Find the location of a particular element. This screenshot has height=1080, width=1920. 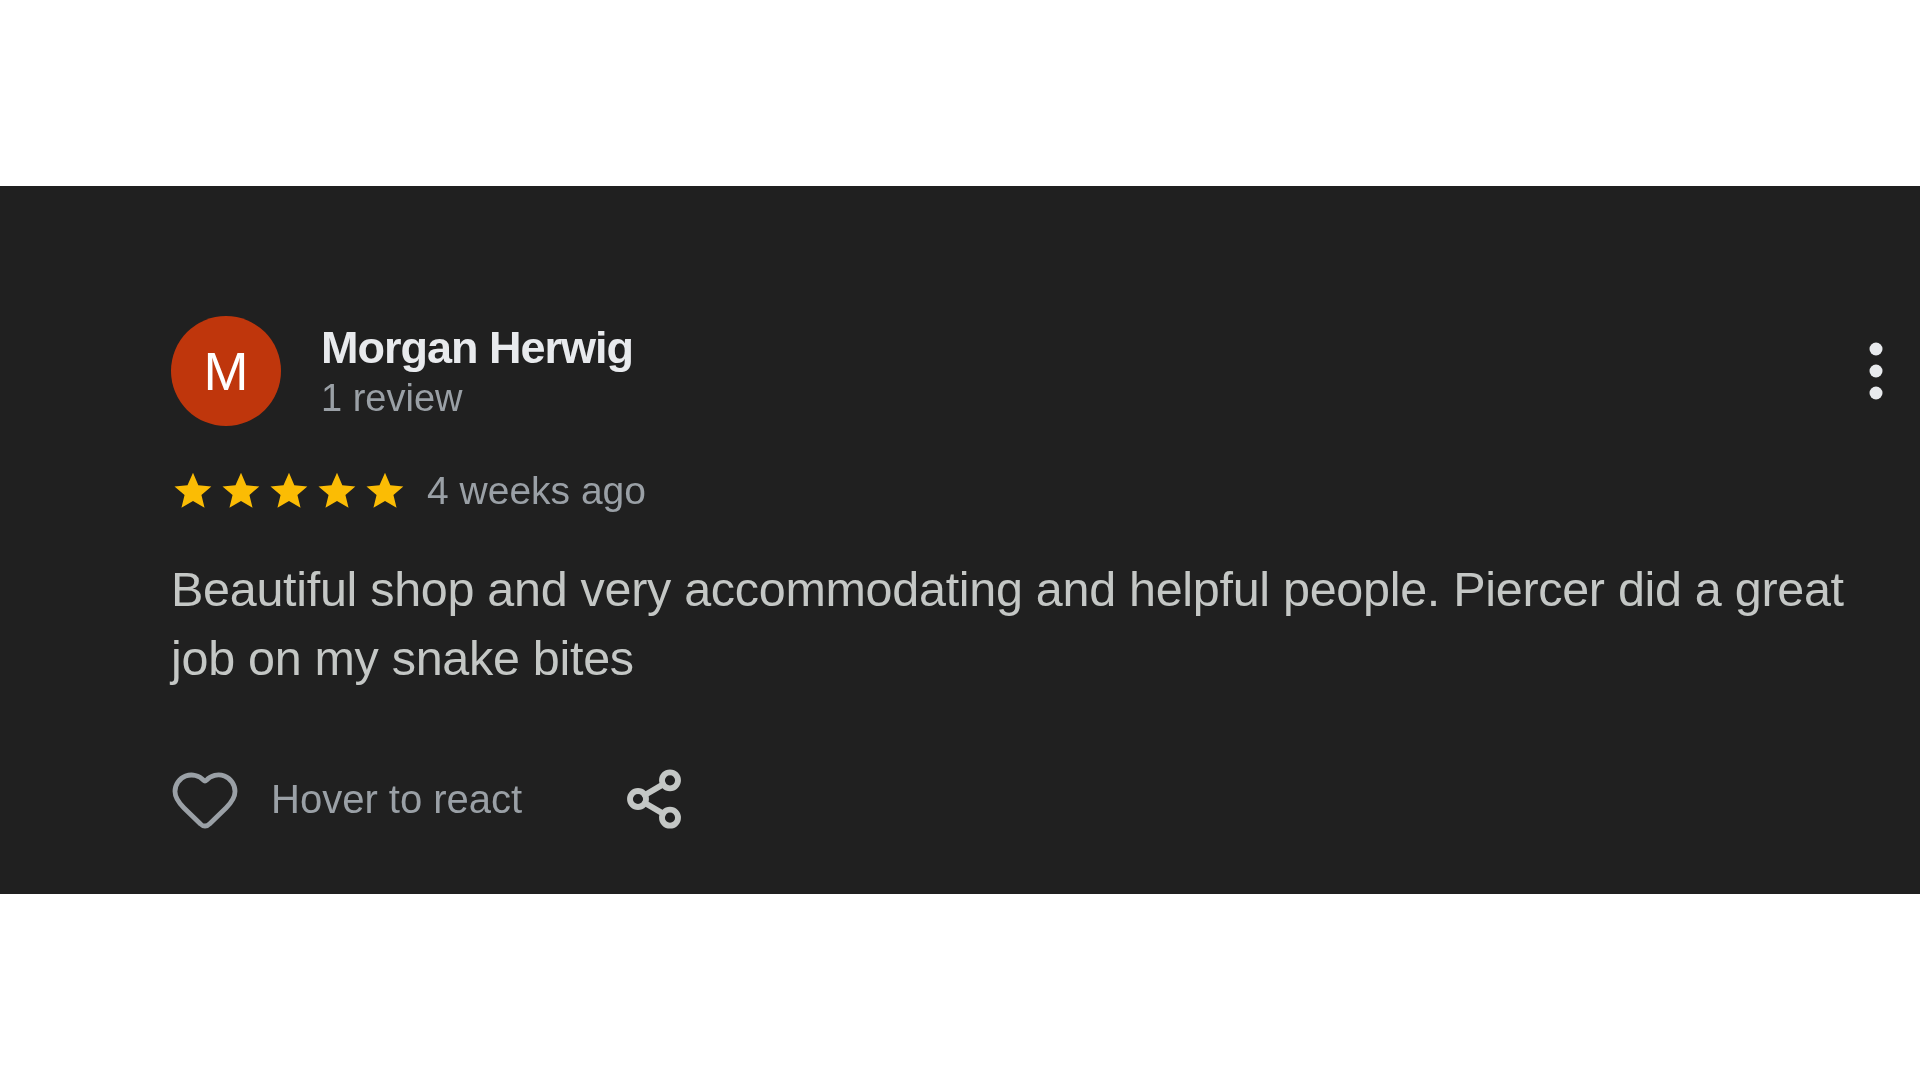

review-text: Beautiful shop and very accommodating and helpful people. Piercer did a great job on my snake bites is located at coordinates (1008, 623).